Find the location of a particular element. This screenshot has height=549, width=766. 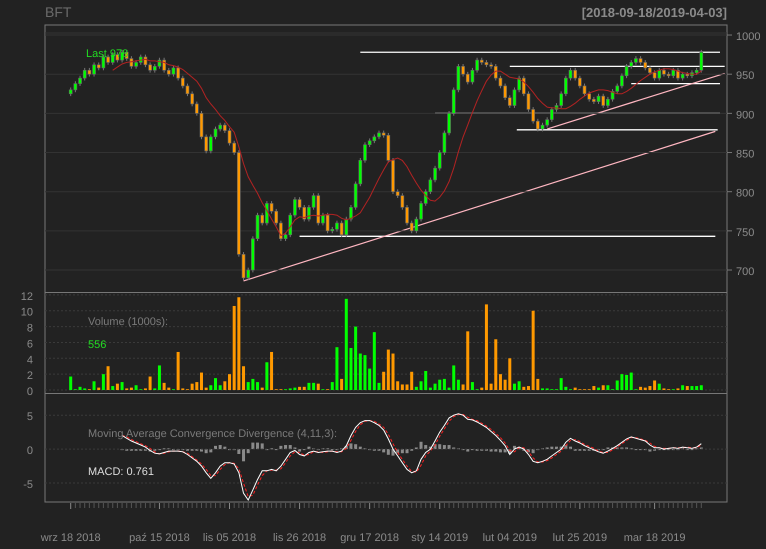

x-axis-label: lis 05 2018 is located at coordinates (229, 538).